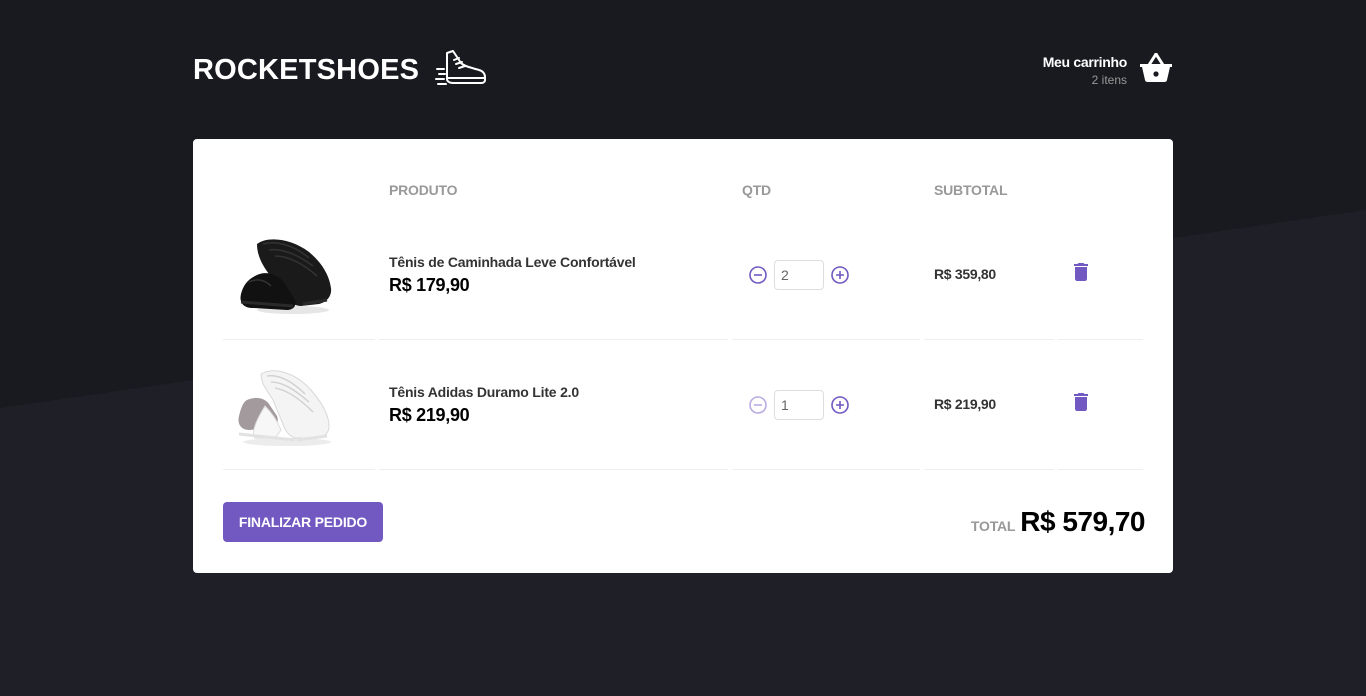 The image size is (1366, 696). What do you see at coordinates (423, 190) in the screenshot?
I see `header-product: PRODUTO` at bounding box center [423, 190].